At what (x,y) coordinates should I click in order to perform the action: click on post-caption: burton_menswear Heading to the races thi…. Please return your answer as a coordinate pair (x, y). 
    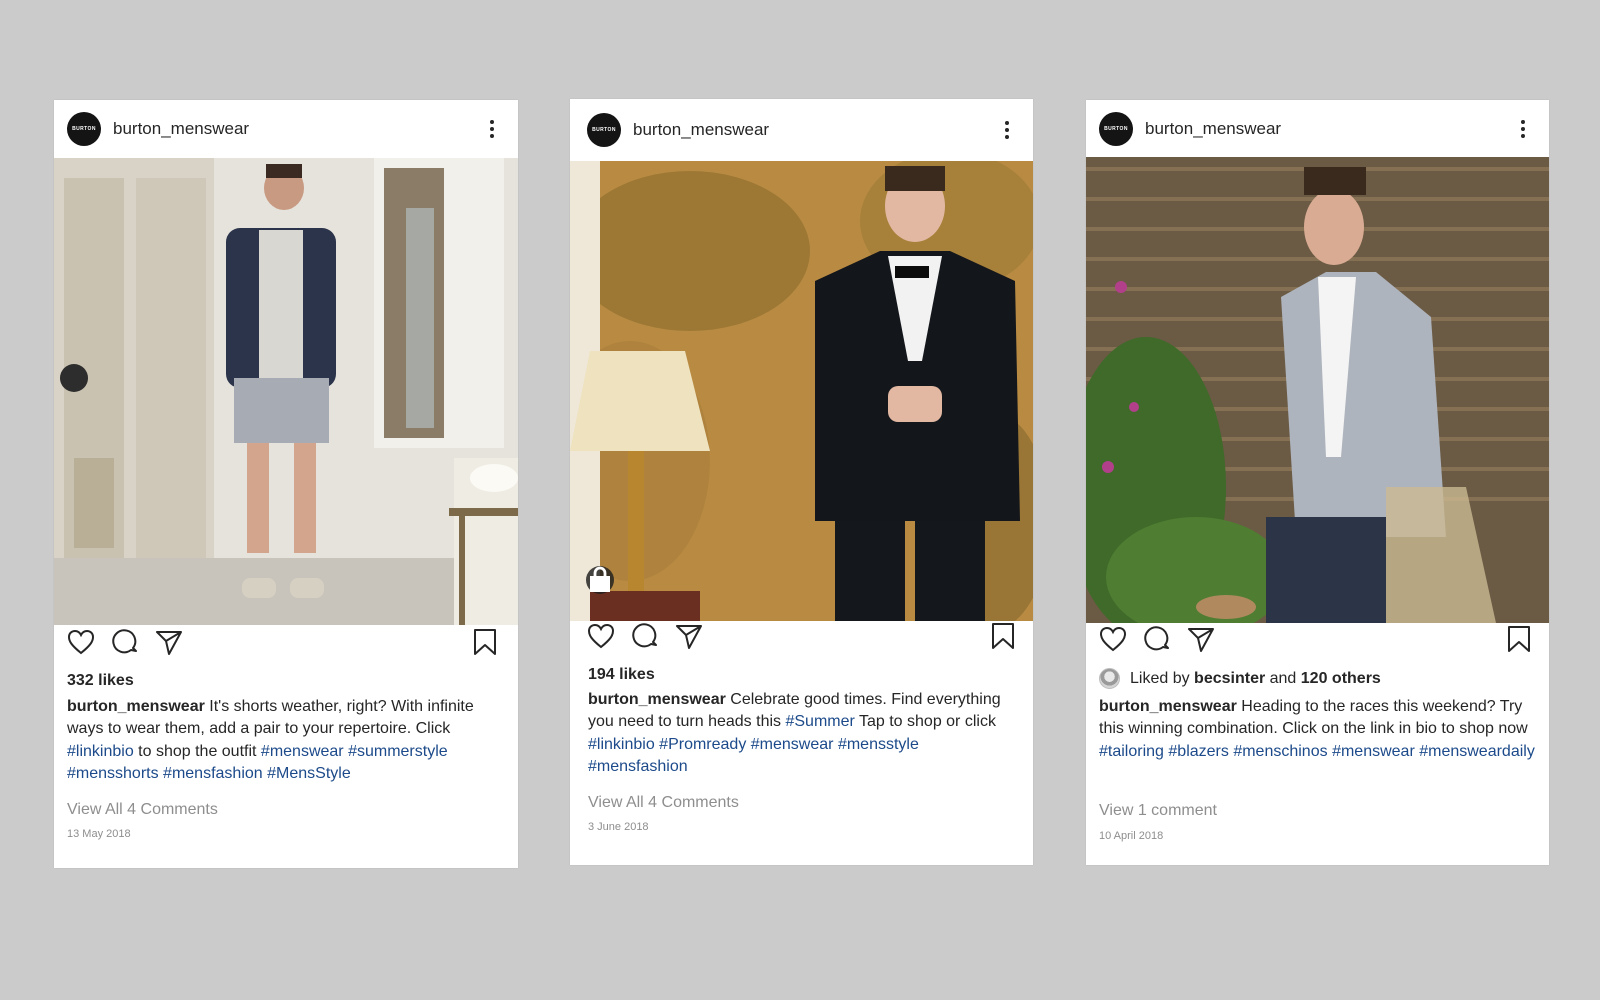
    Looking at the image, I should click on (1318, 729).